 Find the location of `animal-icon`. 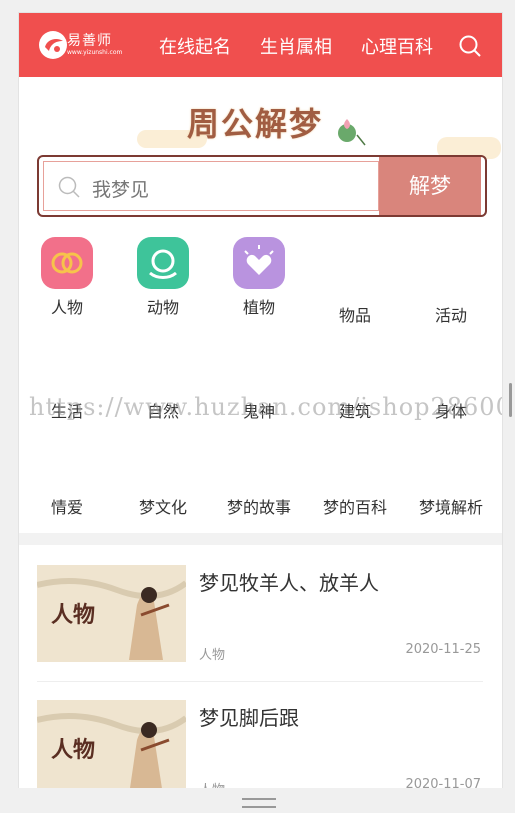

animal-icon is located at coordinates (163, 263).